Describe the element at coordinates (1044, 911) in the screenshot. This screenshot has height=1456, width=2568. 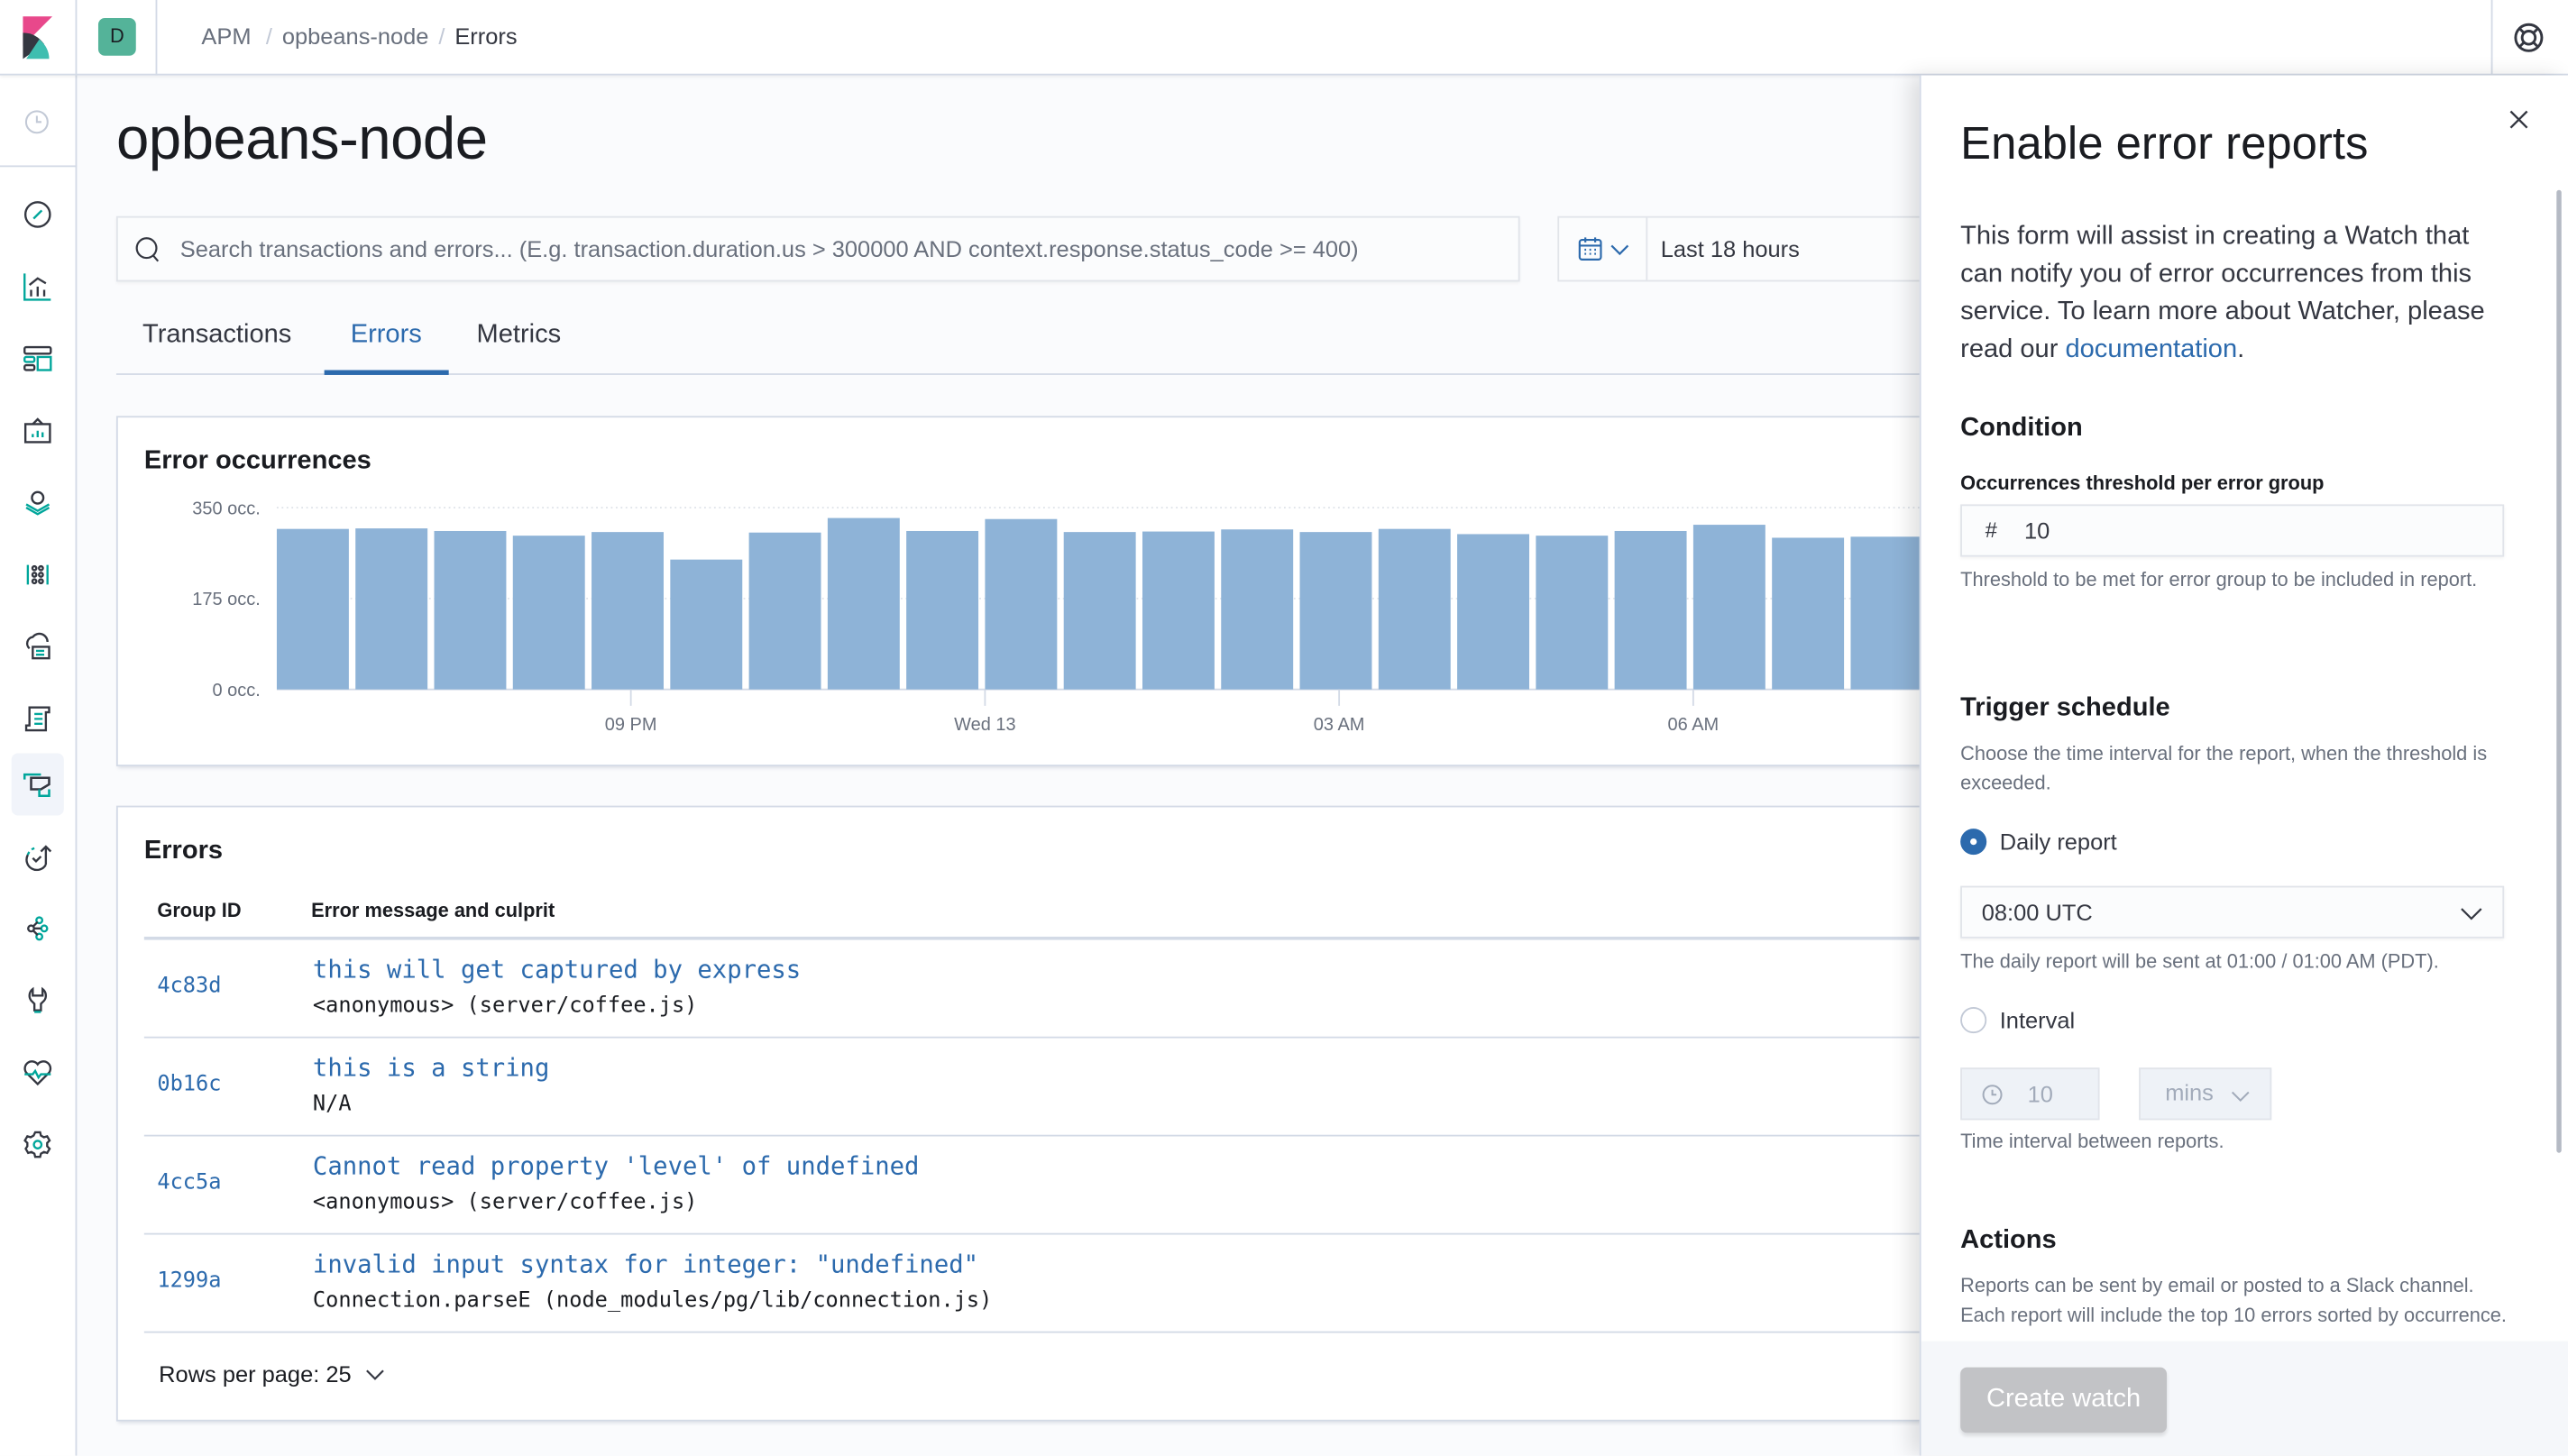
I see `table-header: Group ID Error message and culprit` at that location.